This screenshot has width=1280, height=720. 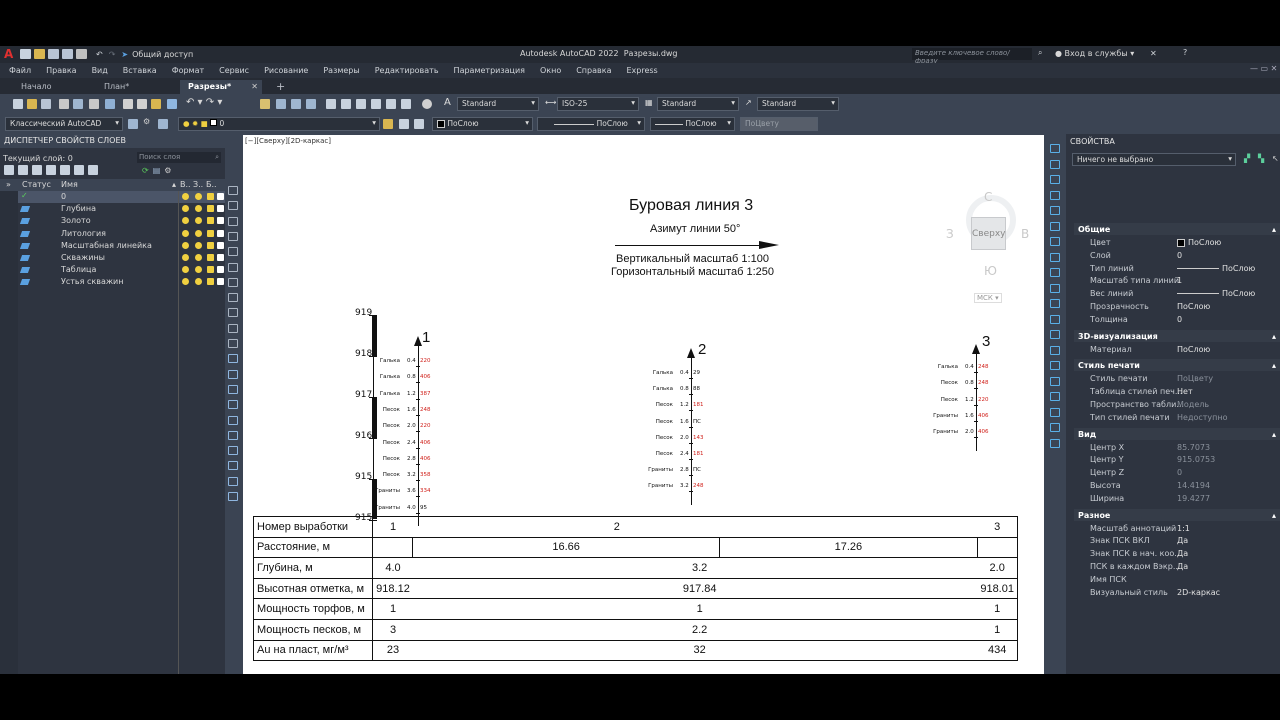 What do you see at coordinates (1055, 226) in the screenshot?
I see `move-icon` at bounding box center [1055, 226].